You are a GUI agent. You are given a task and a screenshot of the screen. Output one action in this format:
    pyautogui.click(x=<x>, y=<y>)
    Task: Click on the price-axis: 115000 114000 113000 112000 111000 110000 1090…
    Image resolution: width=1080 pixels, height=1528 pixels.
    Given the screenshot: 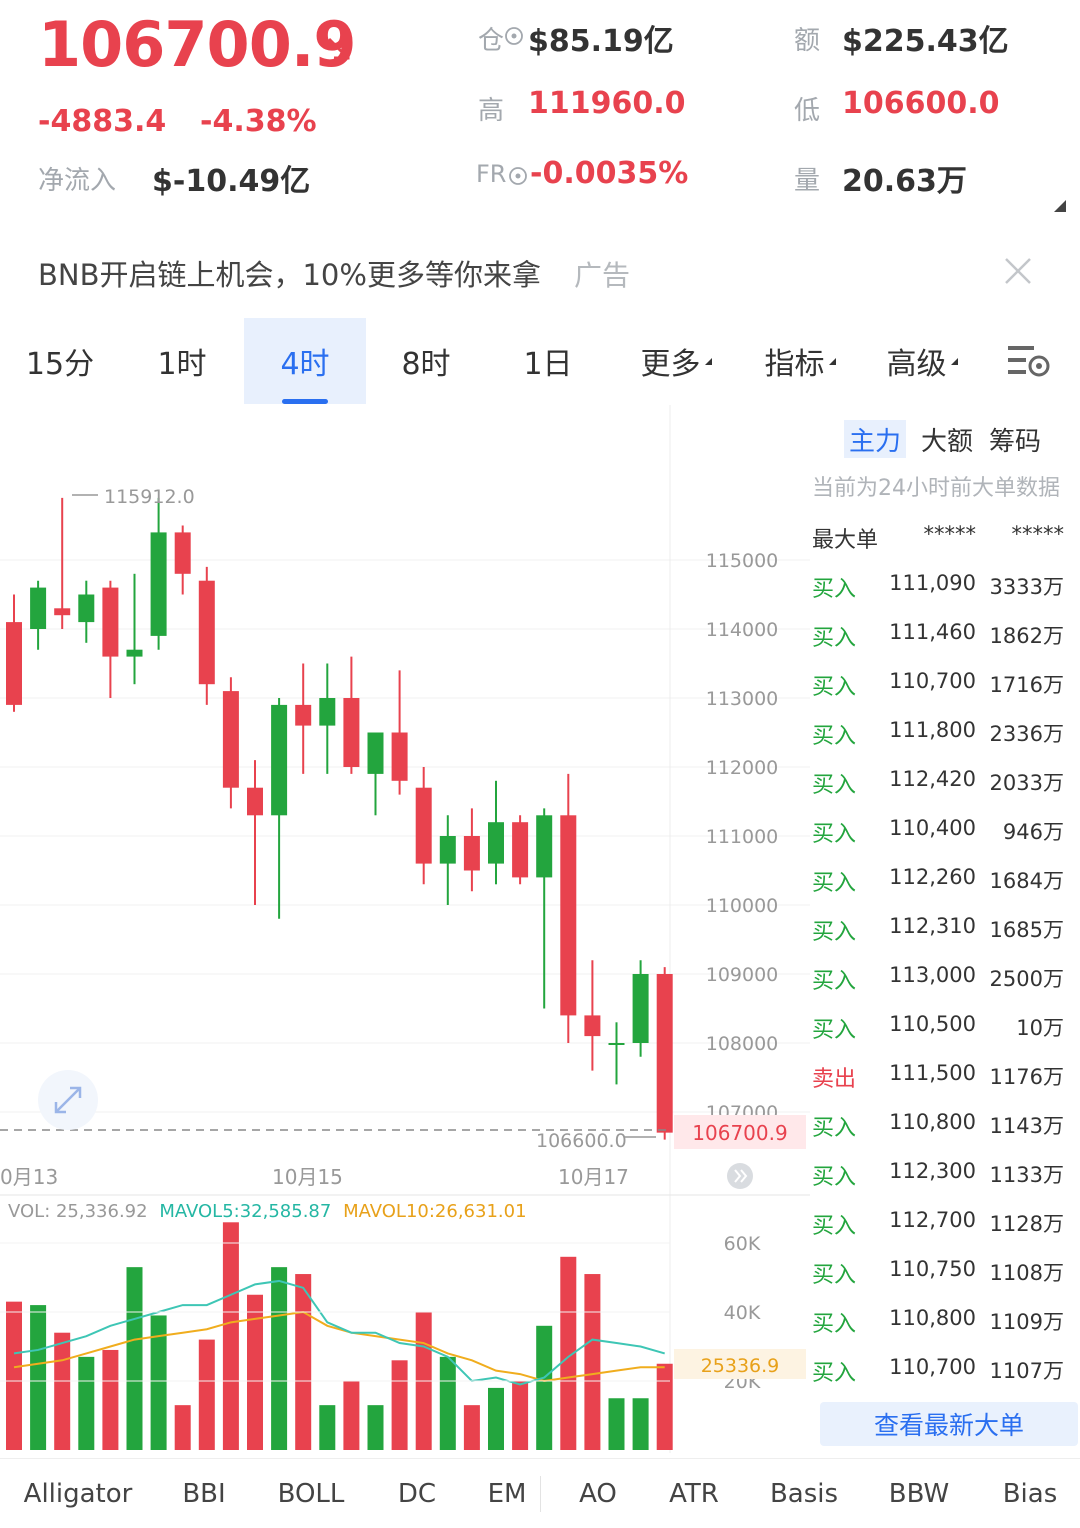 What is the action you would take?
    pyautogui.click(x=742, y=837)
    